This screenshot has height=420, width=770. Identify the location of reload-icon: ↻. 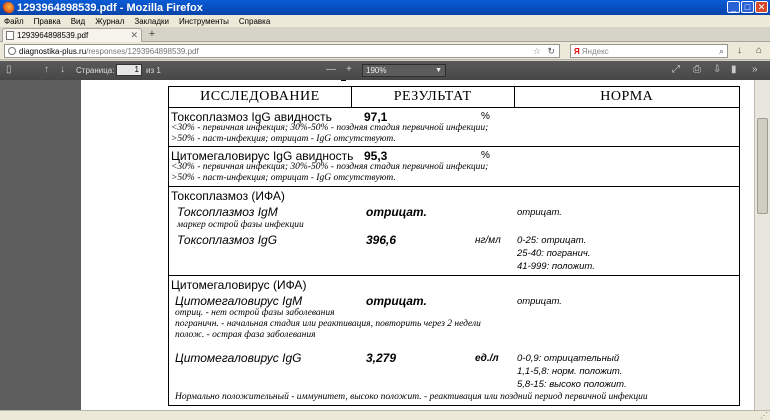
(551, 51).